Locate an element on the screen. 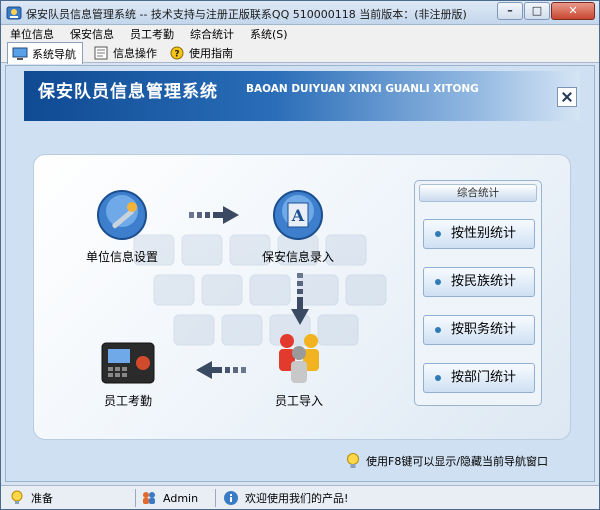 This screenshot has height=510, width=600. close-window-button: ✕ is located at coordinates (573, 11).